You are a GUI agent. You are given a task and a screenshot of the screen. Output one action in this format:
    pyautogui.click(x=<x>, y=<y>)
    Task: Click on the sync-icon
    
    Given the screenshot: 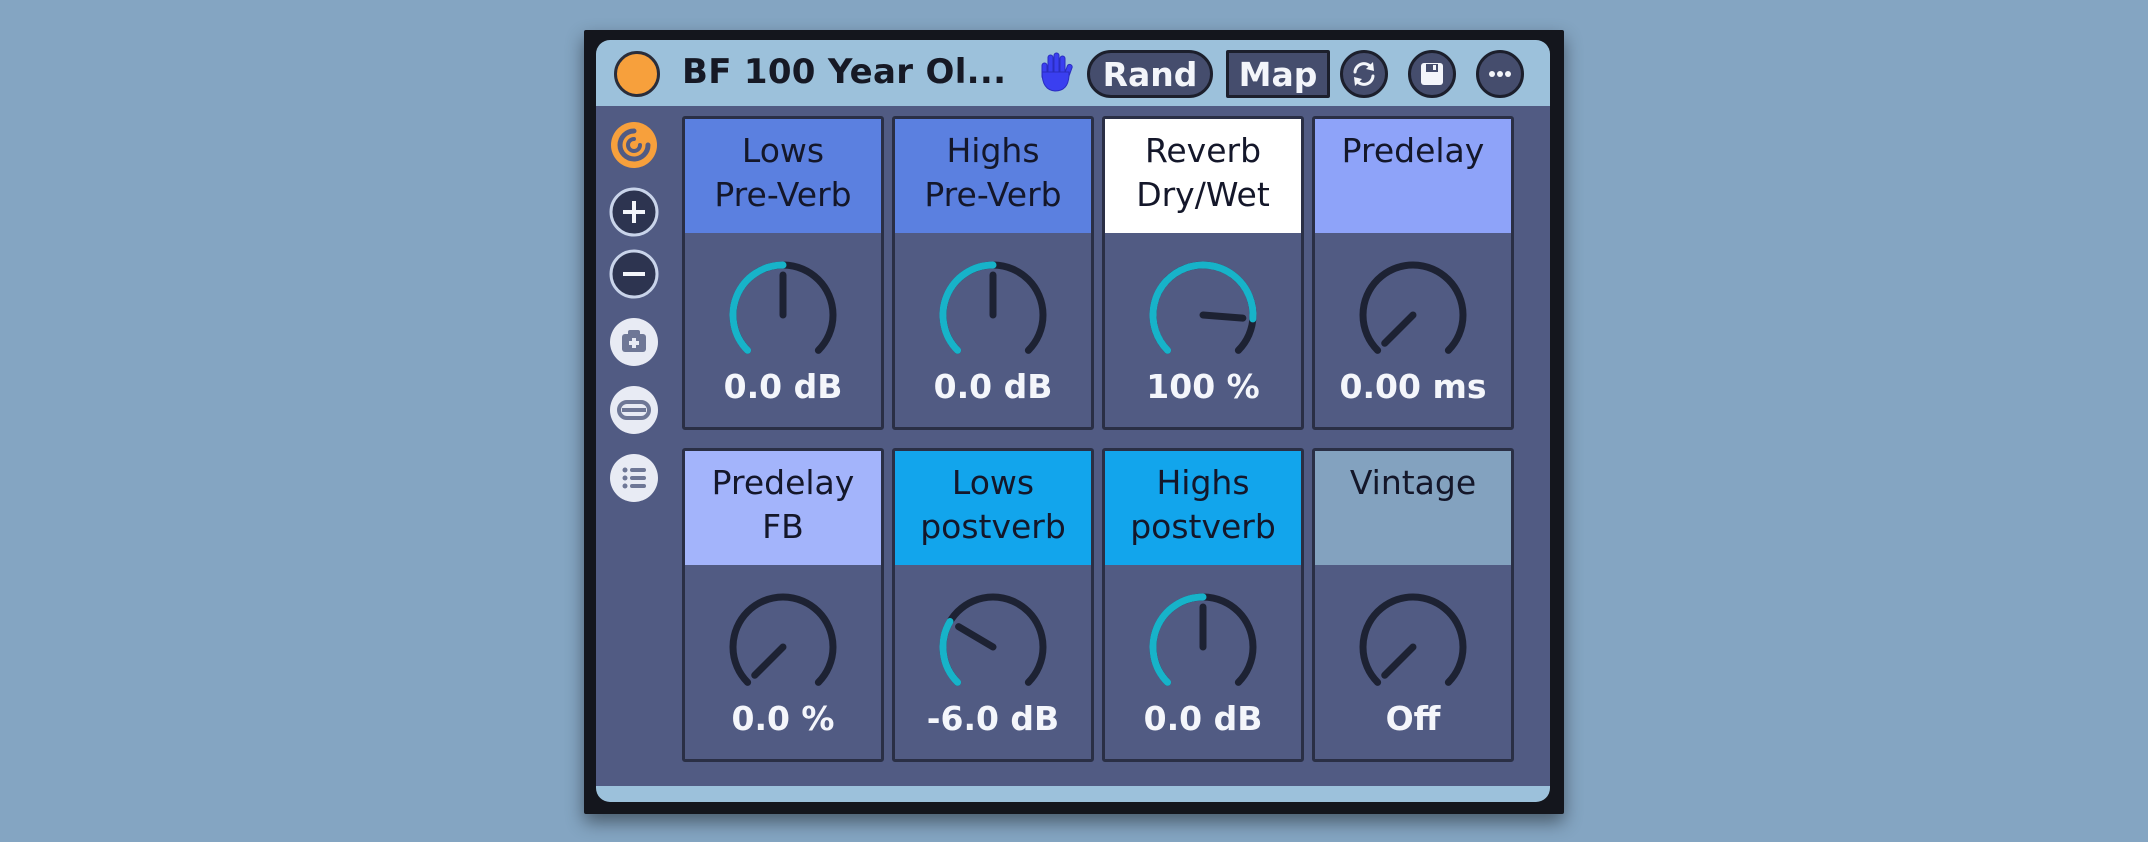 What is the action you would take?
    pyautogui.click(x=1364, y=74)
    